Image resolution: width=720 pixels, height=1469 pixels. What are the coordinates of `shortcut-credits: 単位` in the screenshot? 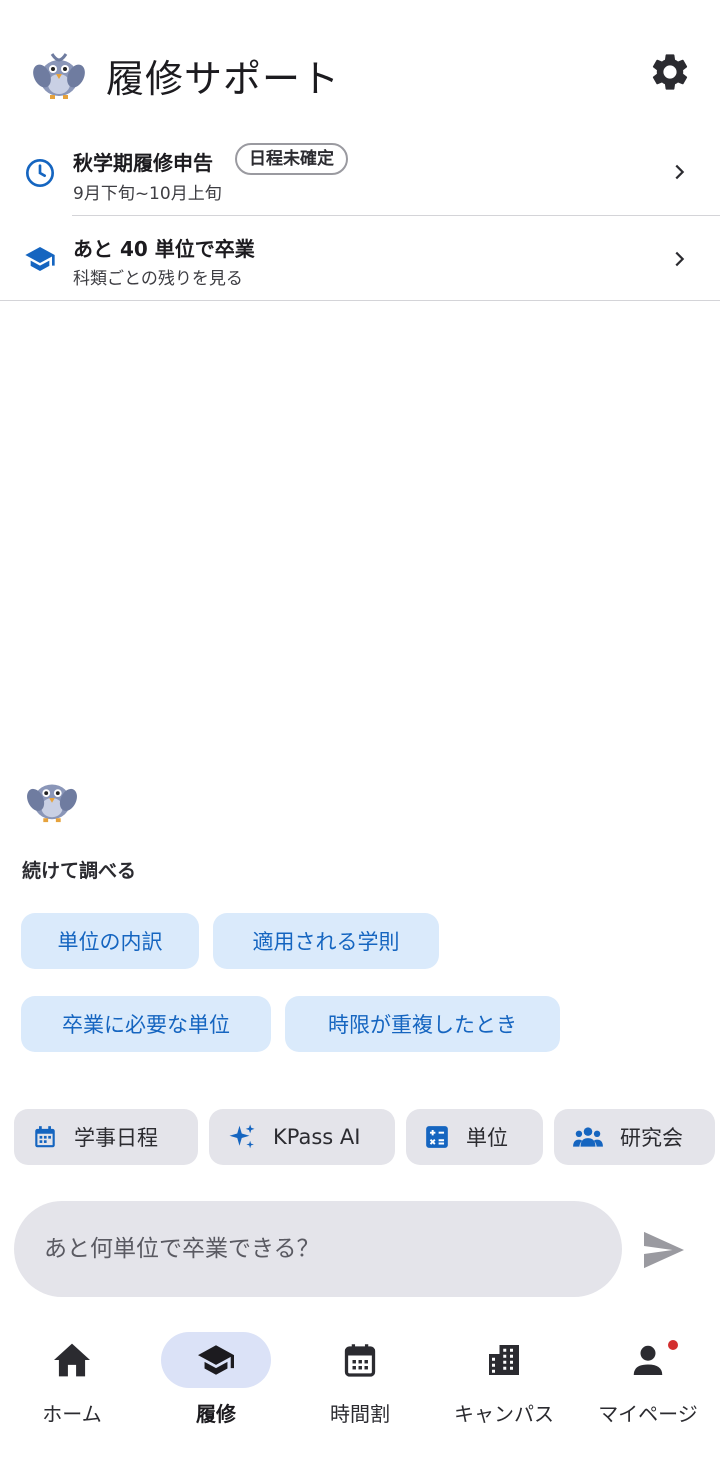 It's located at (474, 1137).